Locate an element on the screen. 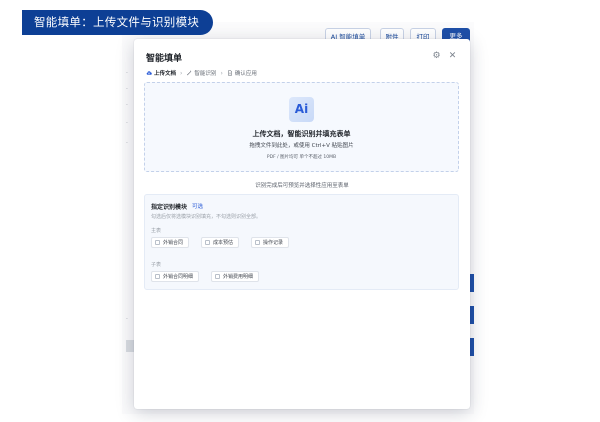  close-icon: ✕ is located at coordinates (452, 56).